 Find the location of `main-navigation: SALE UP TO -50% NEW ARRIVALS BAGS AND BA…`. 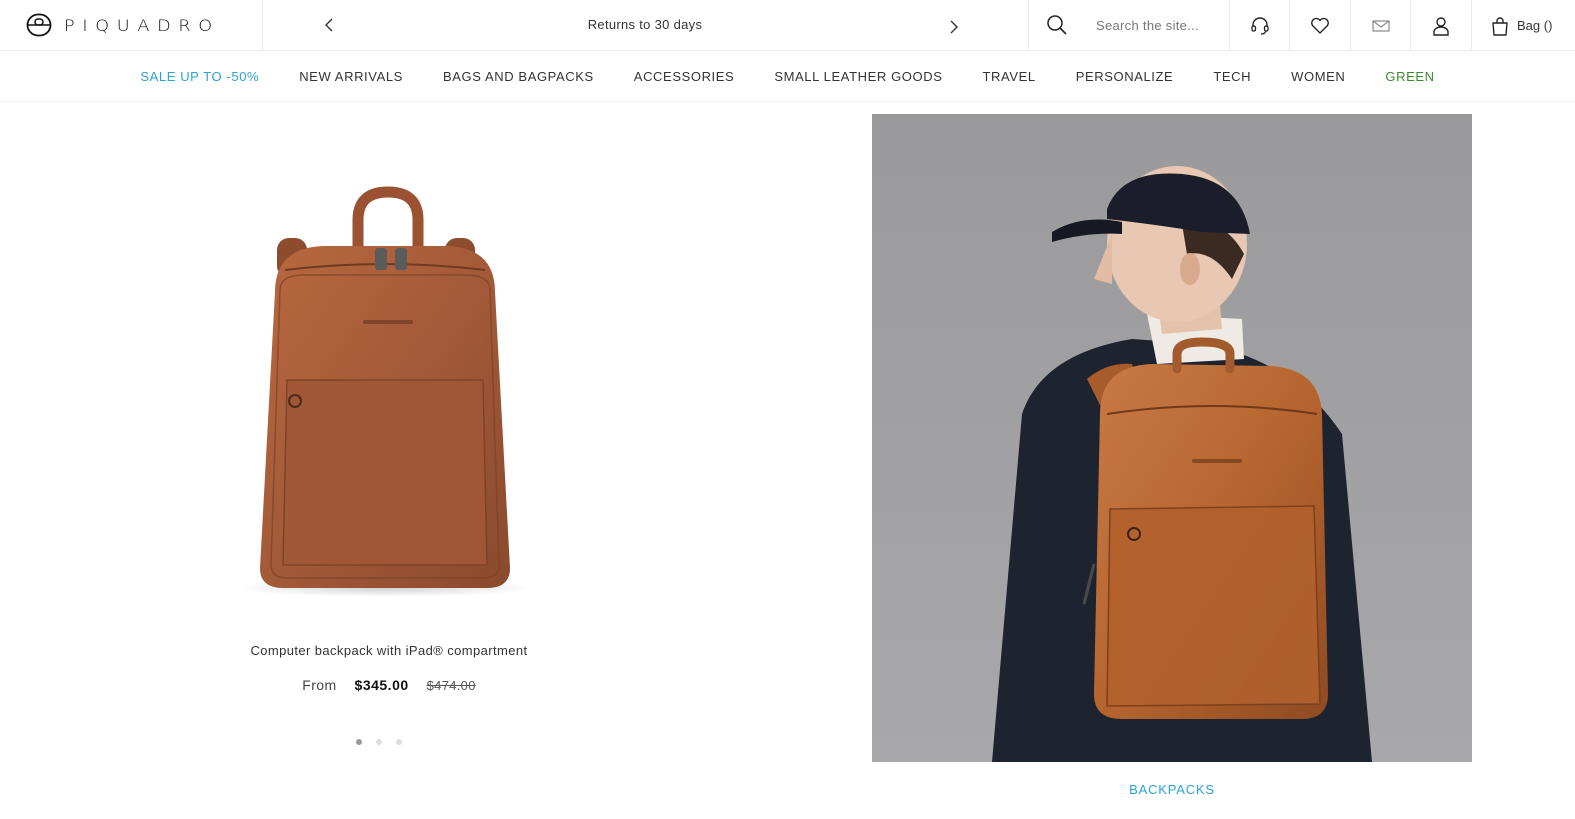

main-navigation: SALE UP TO -50% NEW ARRIVALS BAGS AND BA… is located at coordinates (787, 77).